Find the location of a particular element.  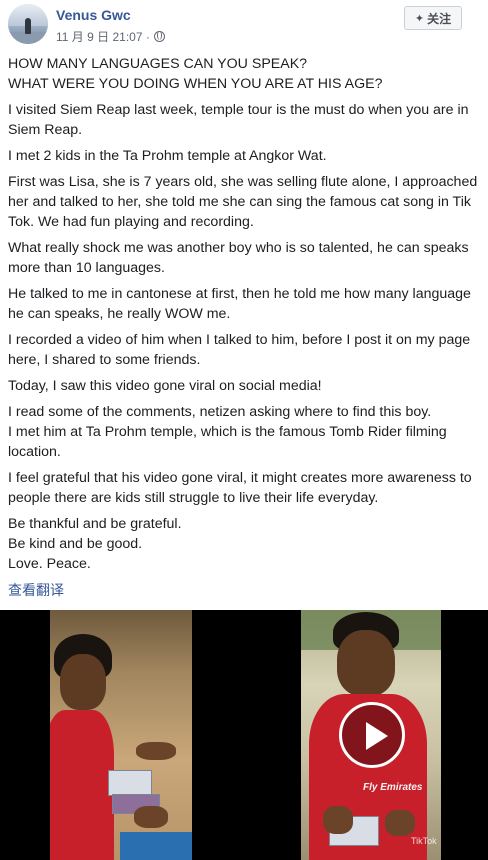

follow-icon: ✦ is located at coordinates (419, 18).